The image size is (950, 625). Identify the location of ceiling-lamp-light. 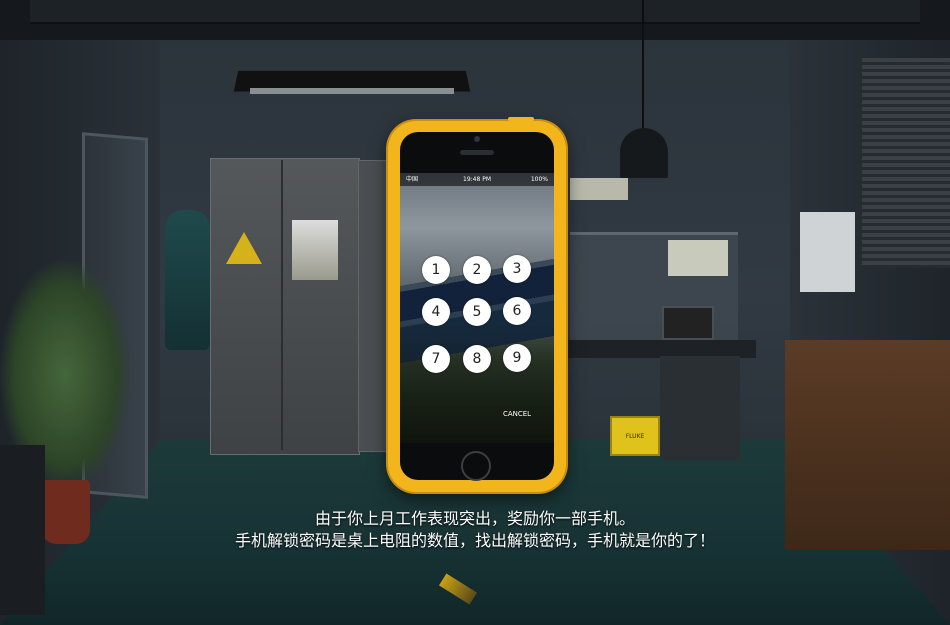
(352, 91).